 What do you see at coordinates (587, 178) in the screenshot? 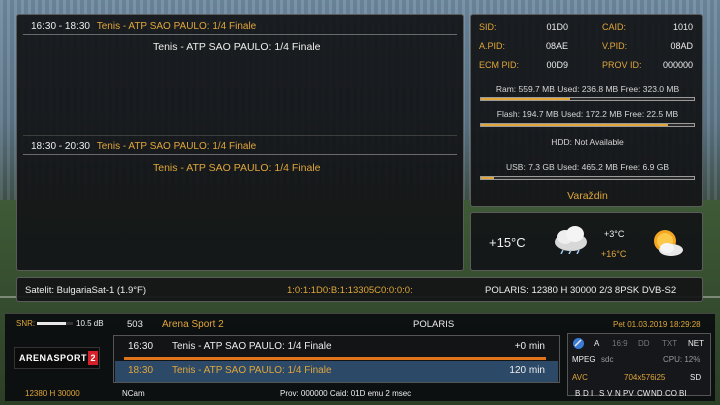
I see `usb-bar` at bounding box center [587, 178].